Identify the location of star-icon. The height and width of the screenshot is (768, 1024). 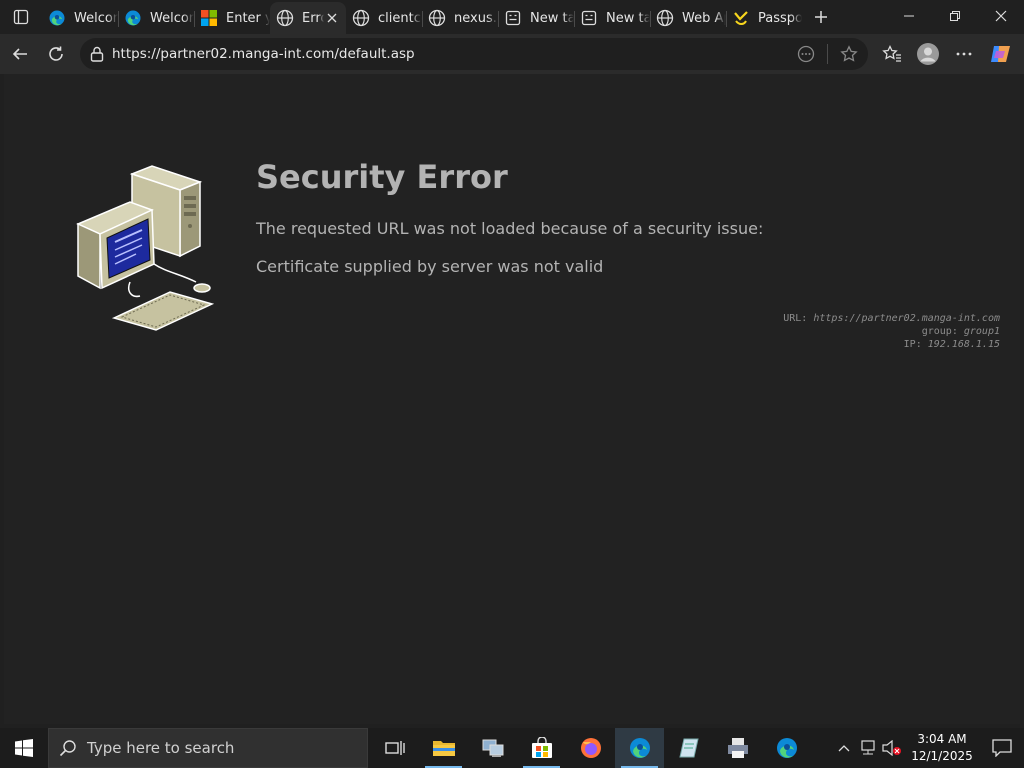
(849, 53).